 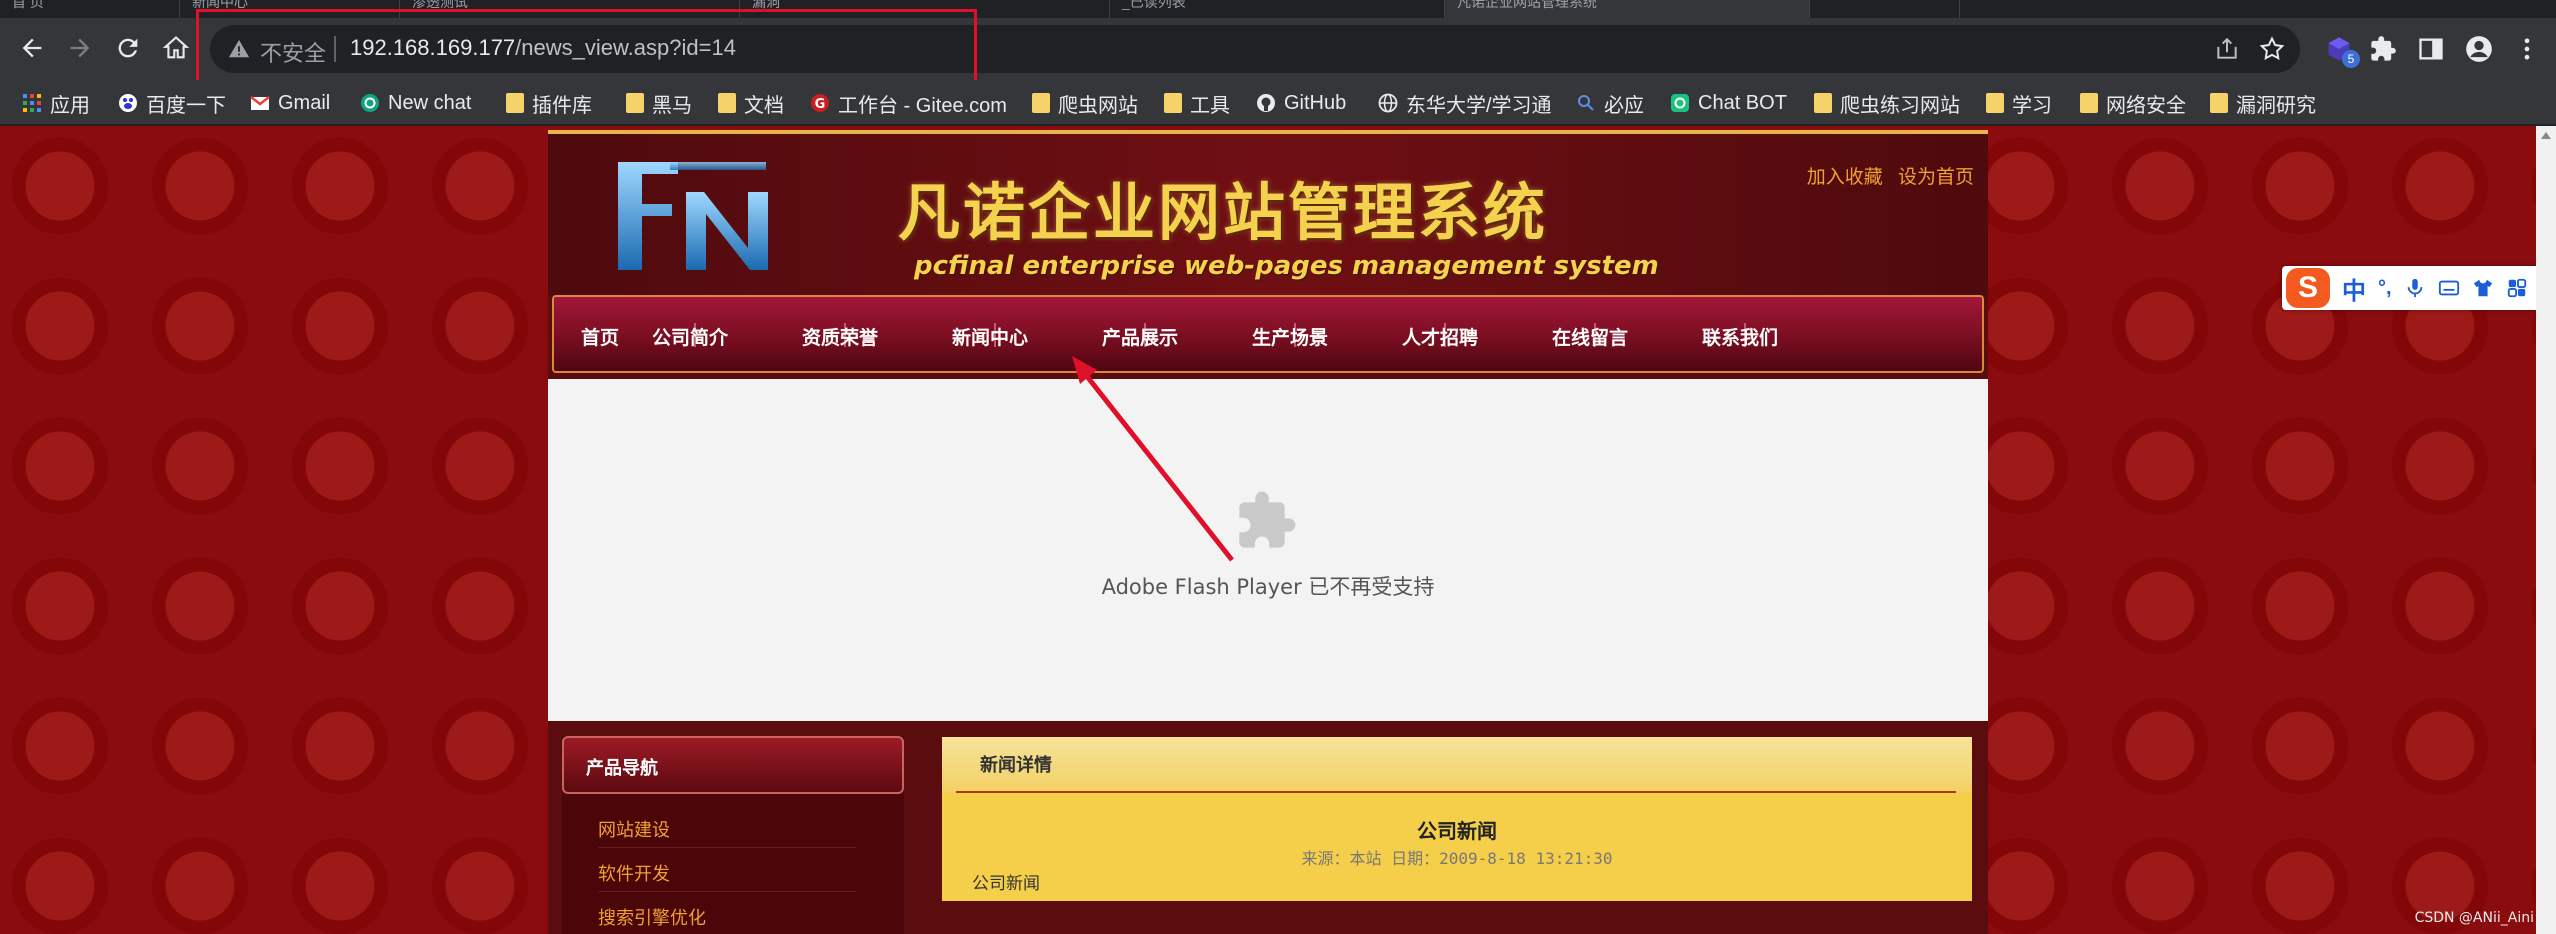 What do you see at coordinates (2479, 49) in the screenshot?
I see `profile-button` at bounding box center [2479, 49].